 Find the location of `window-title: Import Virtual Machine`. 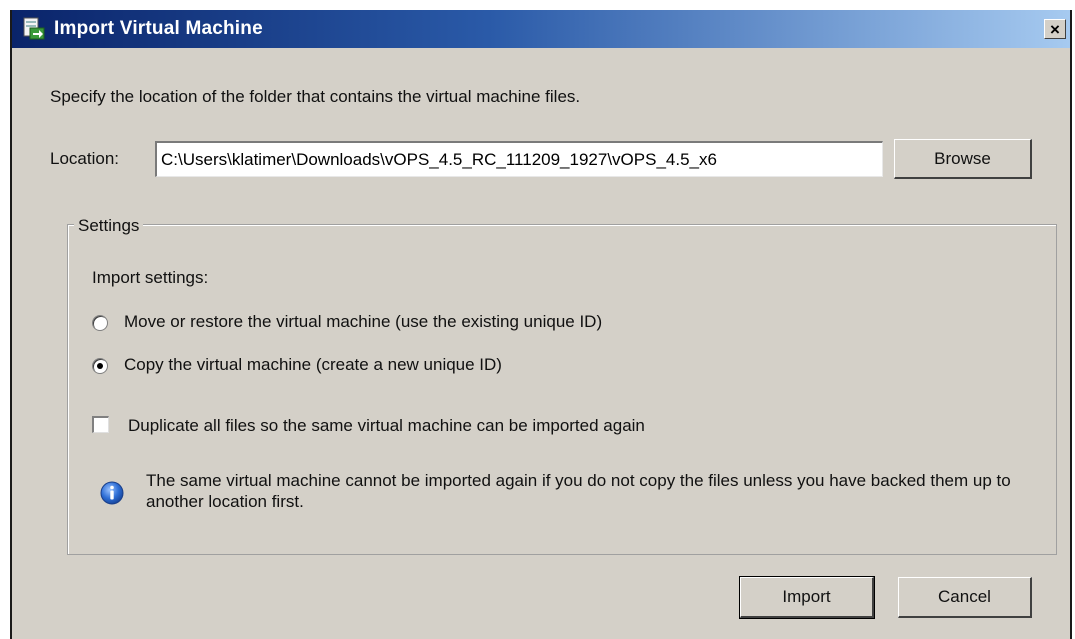

window-title: Import Virtual Machine is located at coordinates (158, 28).